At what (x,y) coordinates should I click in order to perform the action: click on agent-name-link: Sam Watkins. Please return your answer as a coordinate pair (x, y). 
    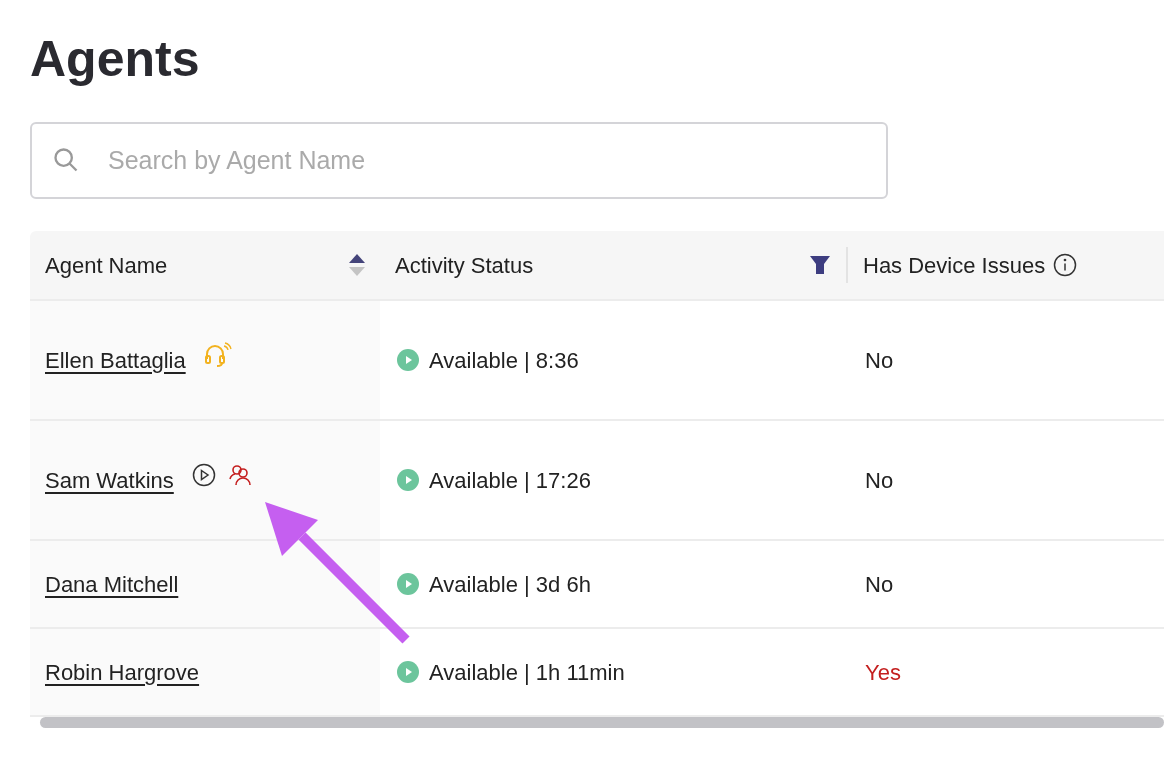
    Looking at the image, I should click on (109, 480).